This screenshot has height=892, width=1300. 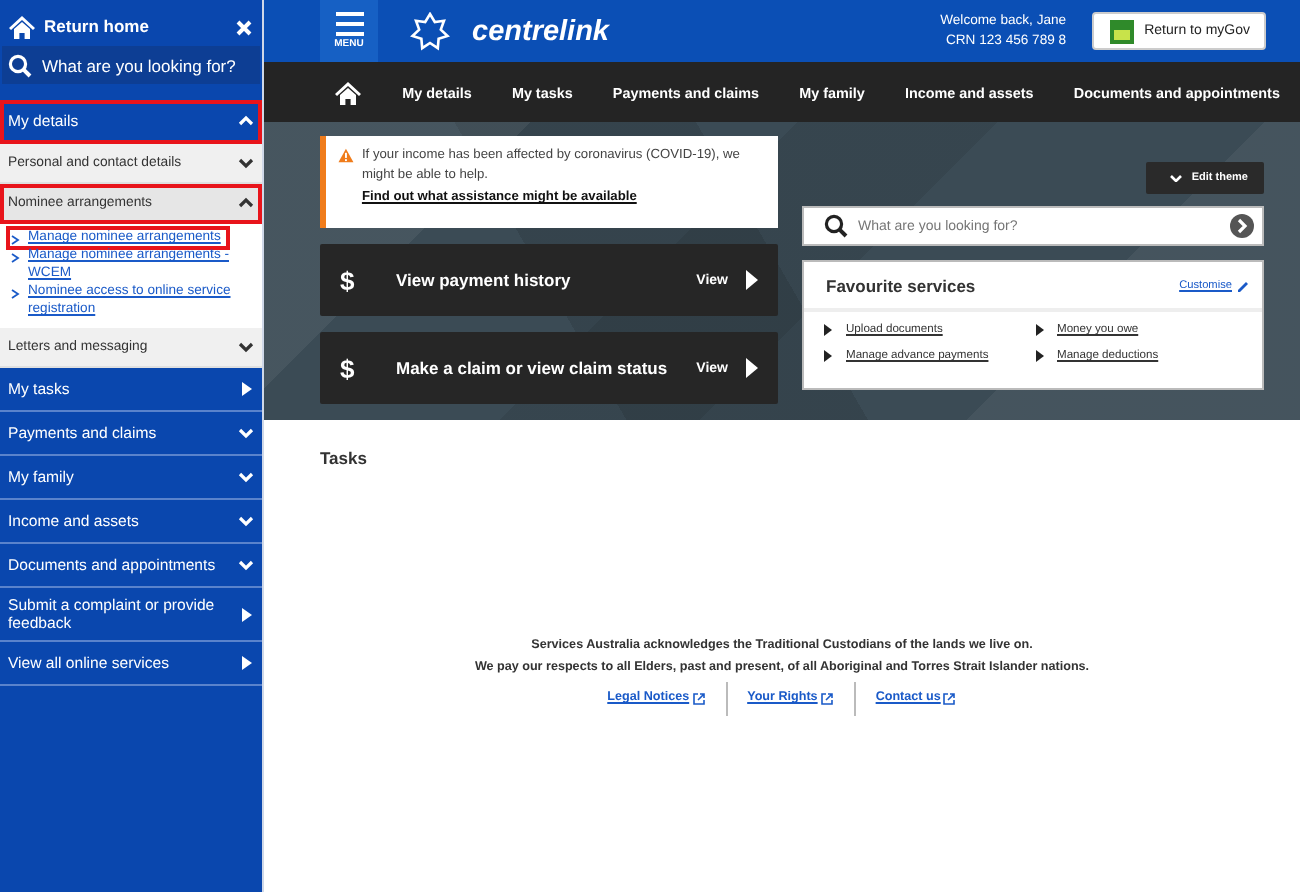 What do you see at coordinates (349, 24) in the screenshot?
I see `hamburger-icon` at bounding box center [349, 24].